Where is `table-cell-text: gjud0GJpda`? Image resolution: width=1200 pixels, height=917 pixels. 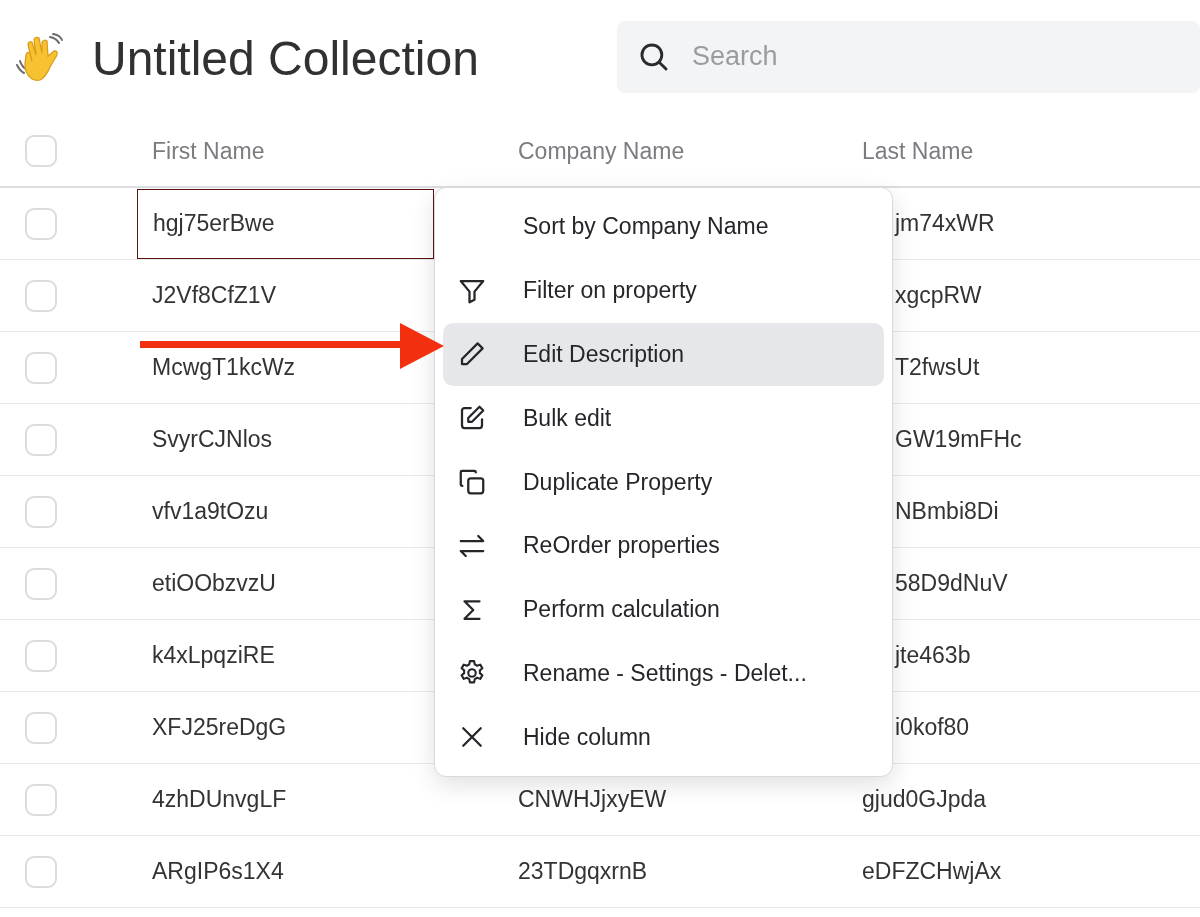
table-cell-text: gjud0GJpda is located at coordinates (924, 799).